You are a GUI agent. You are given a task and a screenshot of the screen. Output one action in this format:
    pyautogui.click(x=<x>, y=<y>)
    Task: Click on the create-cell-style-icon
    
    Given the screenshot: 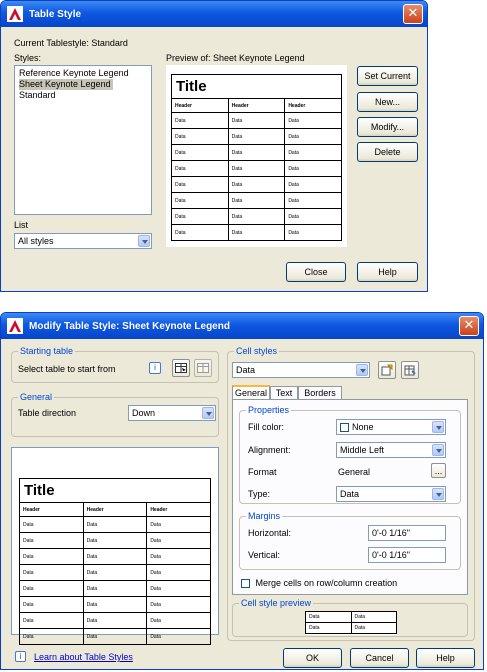 What is the action you would take?
    pyautogui.click(x=387, y=370)
    